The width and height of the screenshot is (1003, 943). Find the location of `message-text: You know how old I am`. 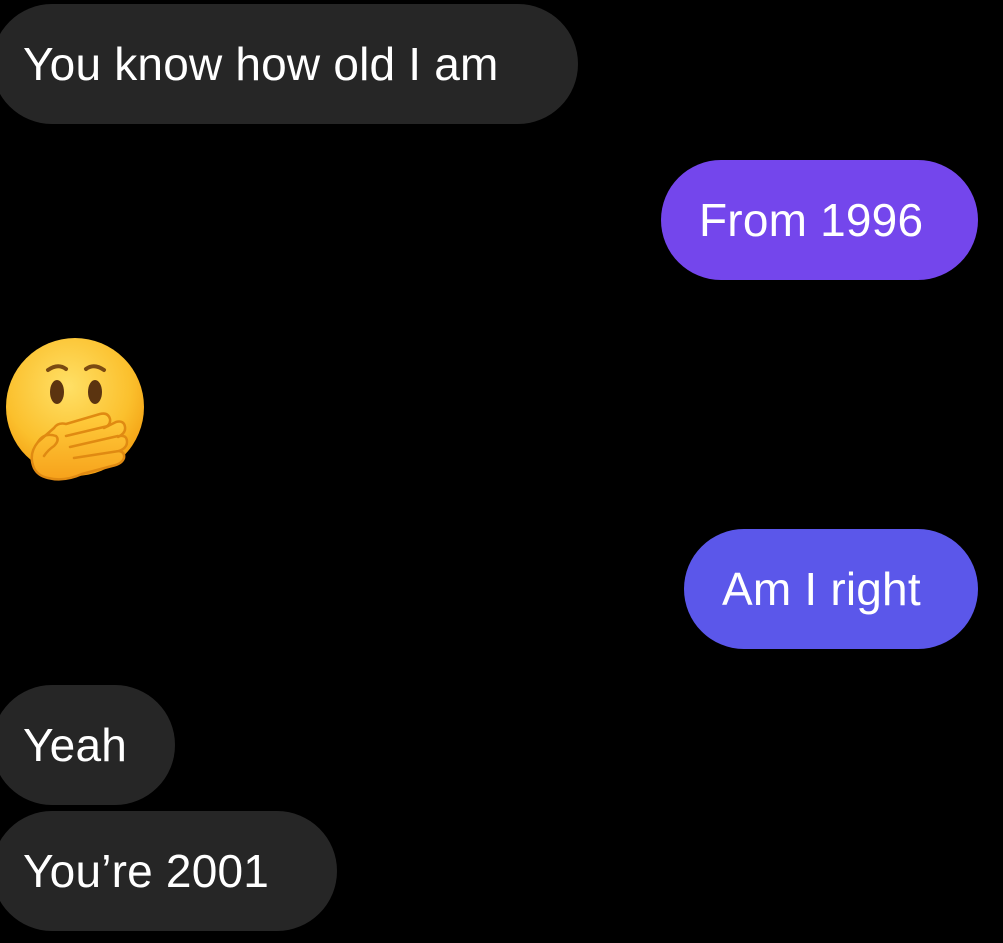

message-text: You know how old I am is located at coordinates (261, 64).